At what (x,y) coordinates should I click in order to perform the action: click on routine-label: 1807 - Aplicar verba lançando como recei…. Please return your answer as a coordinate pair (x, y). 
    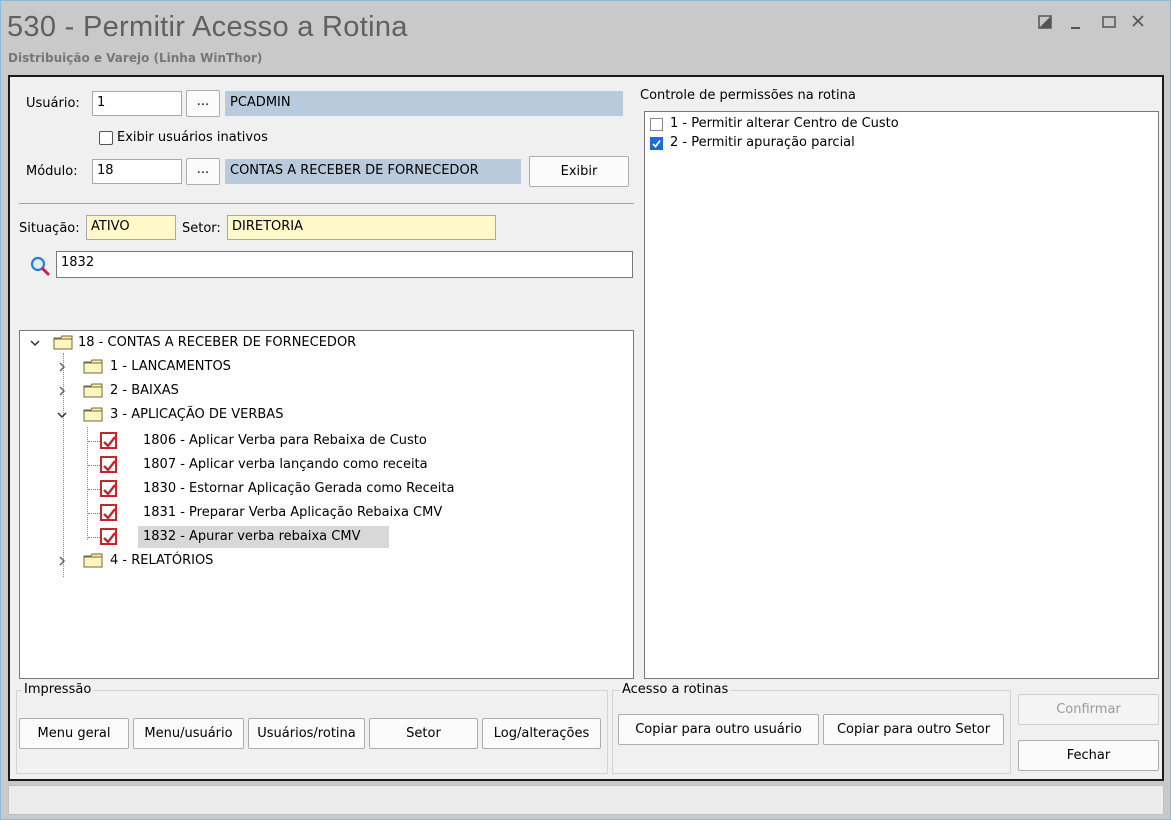
    Looking at the image, I should click on (285, 464).